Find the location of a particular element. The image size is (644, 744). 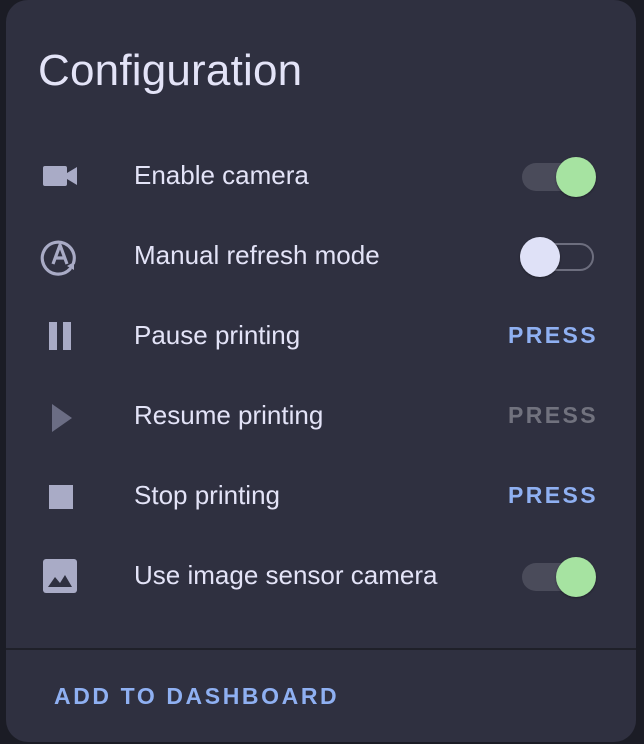

row-pause-printing: Pause printing PRESS is located at coordinates (321, 336).